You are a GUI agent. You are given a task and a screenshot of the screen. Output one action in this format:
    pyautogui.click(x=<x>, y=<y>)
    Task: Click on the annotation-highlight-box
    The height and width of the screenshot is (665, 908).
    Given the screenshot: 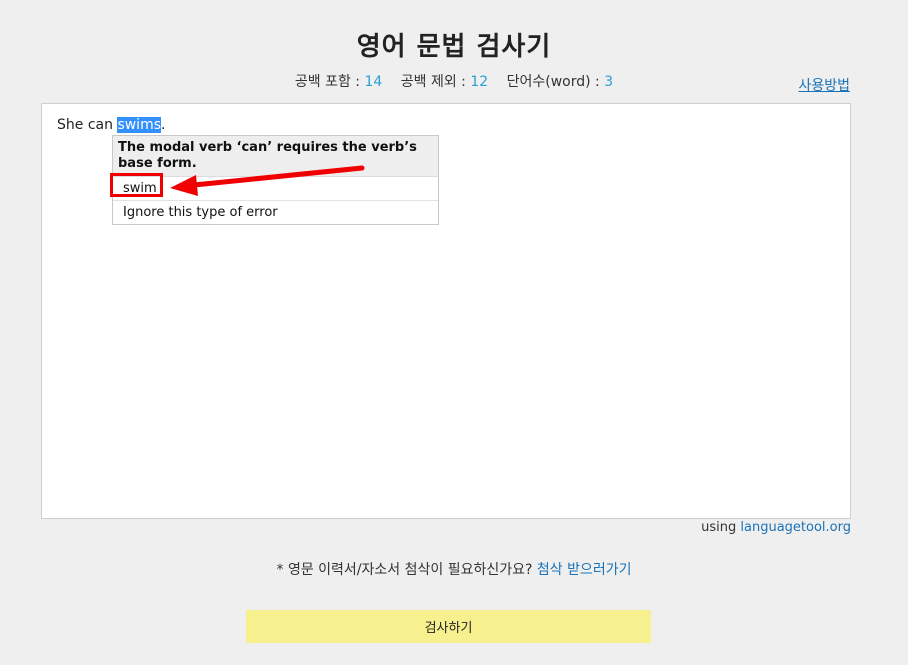 What is the action you would take?
    pyautogui.click(x=136, y=185)
    